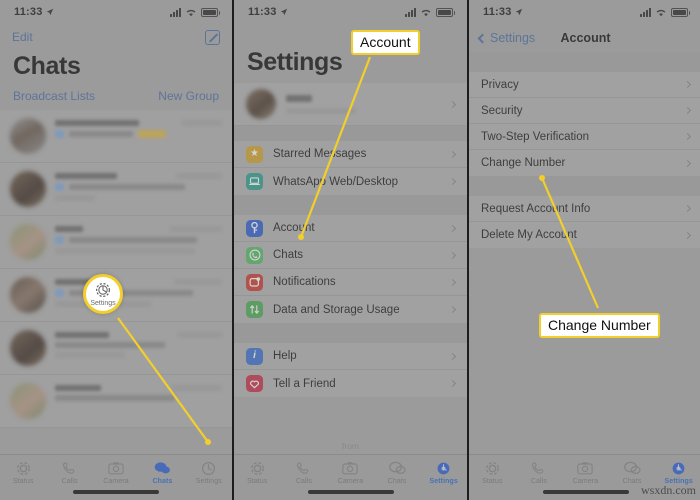  Describe the element at coordinates (22, 37) in the screenshot. I see `edit-button: Edit` at that location.